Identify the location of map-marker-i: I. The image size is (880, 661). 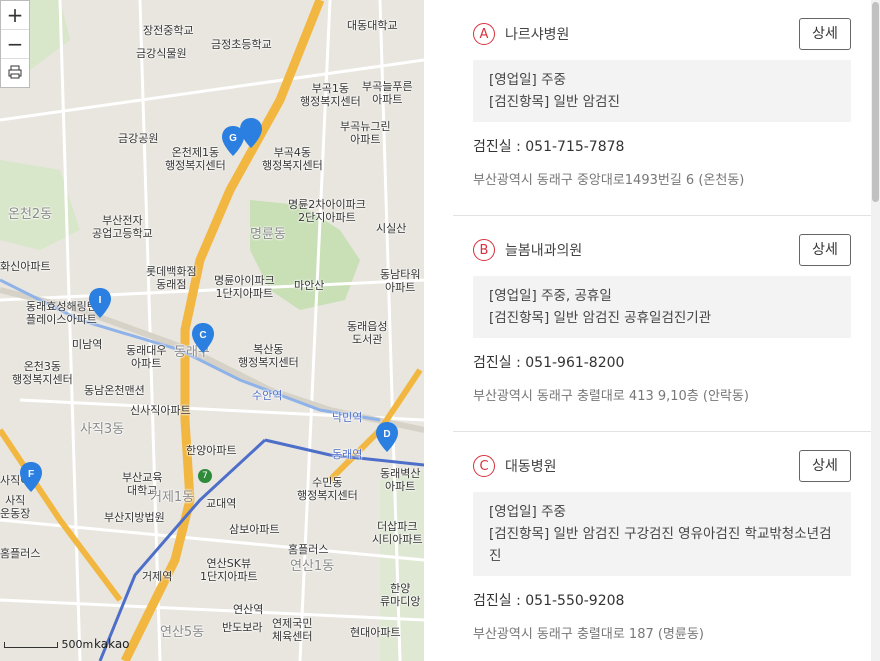
(100, 303).